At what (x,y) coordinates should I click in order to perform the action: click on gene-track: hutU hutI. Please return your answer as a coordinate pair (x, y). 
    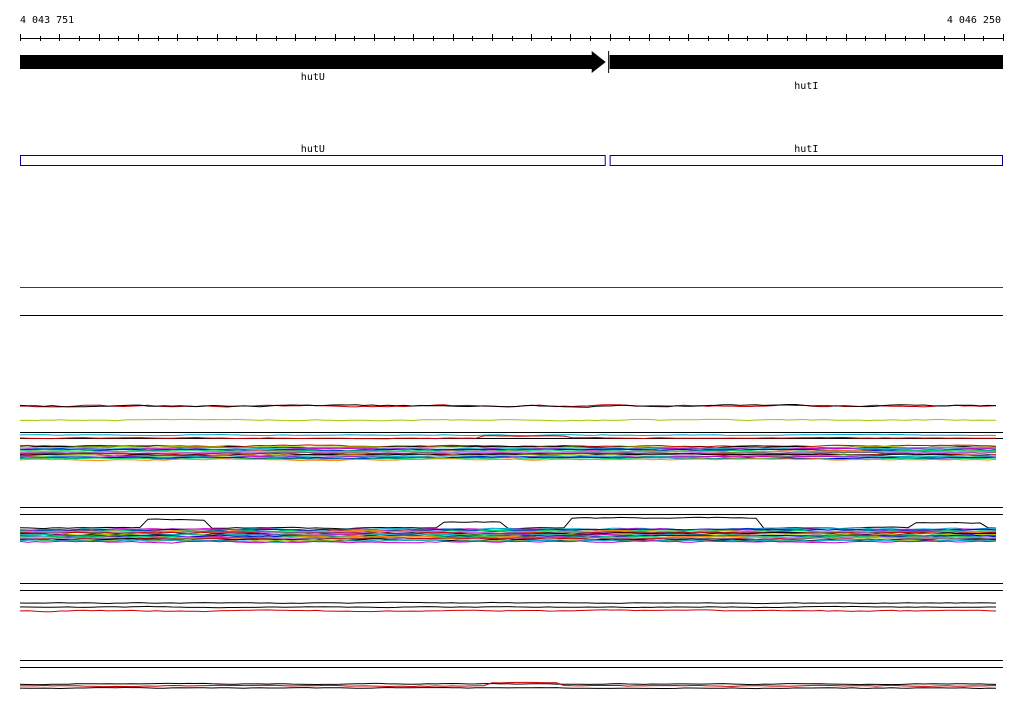
    Looking at the image, I should click on (511, 71).